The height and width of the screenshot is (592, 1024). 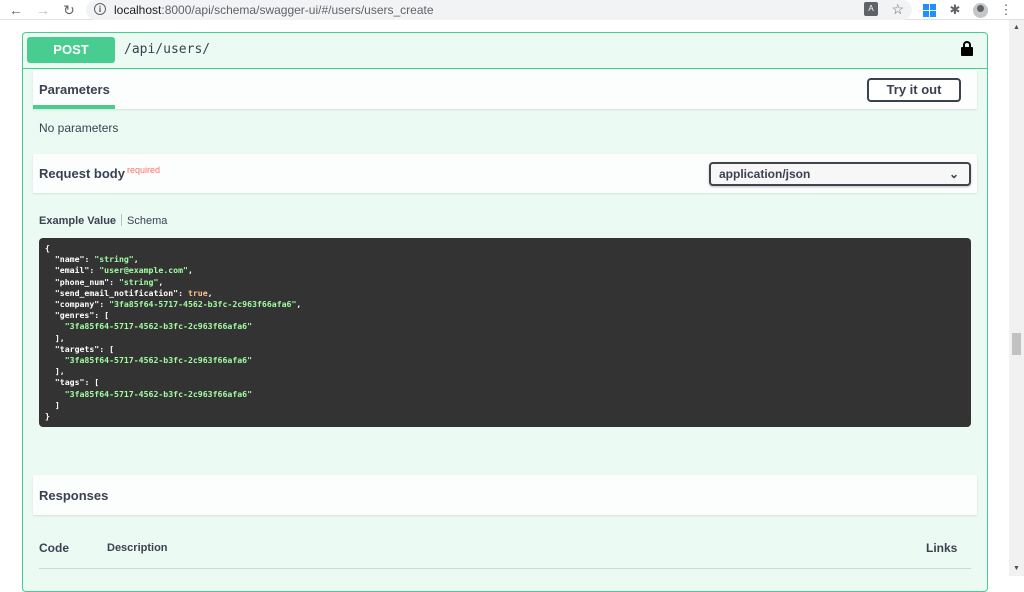 What do you see at coordinates (71, 50) in the screenshot?
I see `http-method-badge: POST` at bounding box center [71, 50].